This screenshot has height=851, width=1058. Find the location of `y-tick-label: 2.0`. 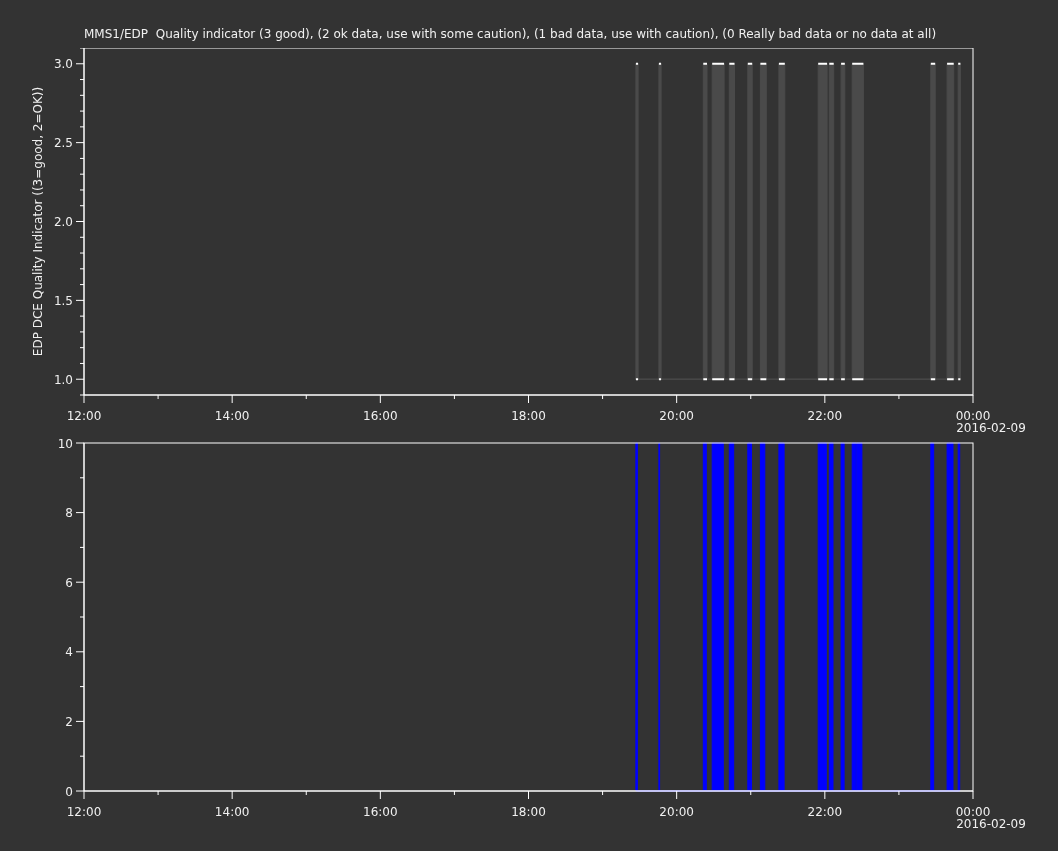

y-tick-label: 2.0 is located at coordinates (63, 222).